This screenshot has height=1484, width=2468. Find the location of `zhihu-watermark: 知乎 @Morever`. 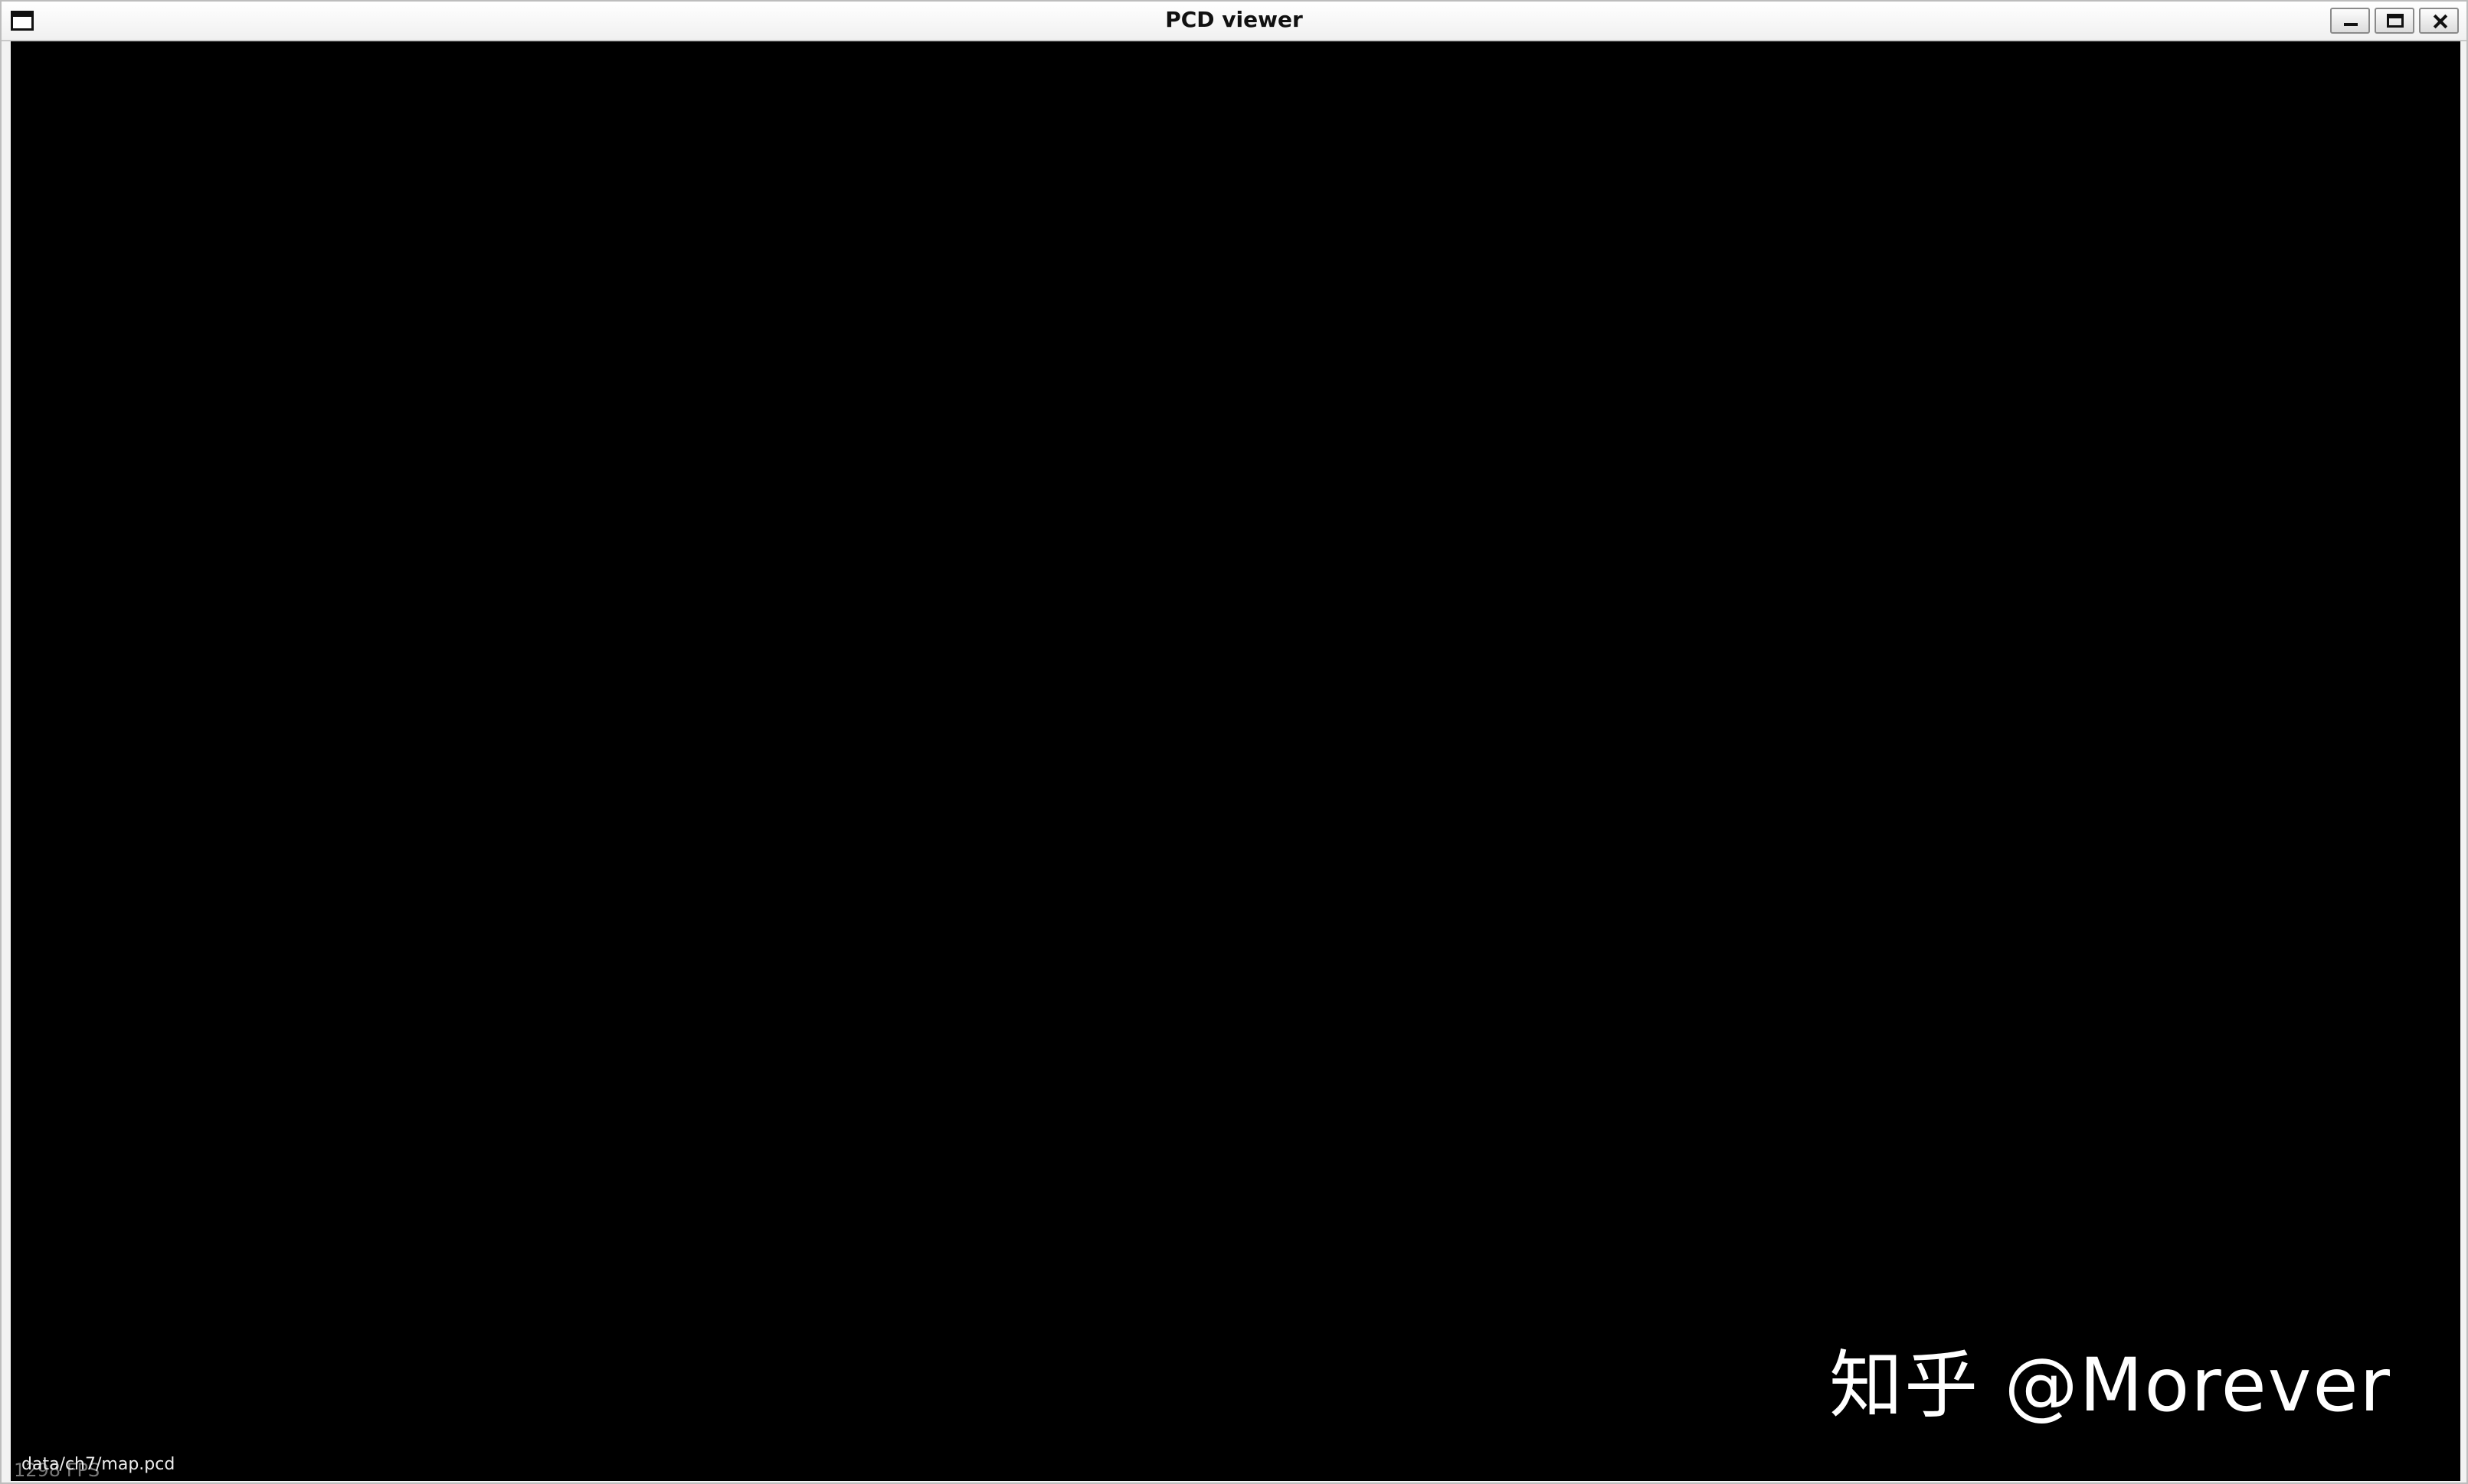

zhihu-watermark: 知乎 @Morever is located at coordinates (2110, 1385).